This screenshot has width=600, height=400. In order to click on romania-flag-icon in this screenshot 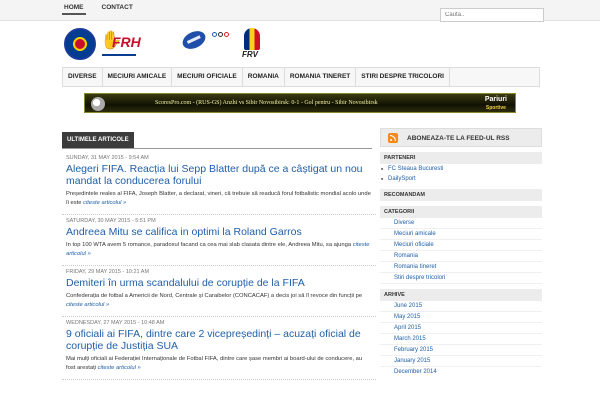, I will do `click(252, 39)`.